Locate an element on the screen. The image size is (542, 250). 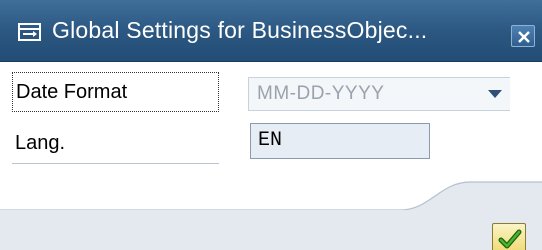
close-button is located at coordinates (523, 36).